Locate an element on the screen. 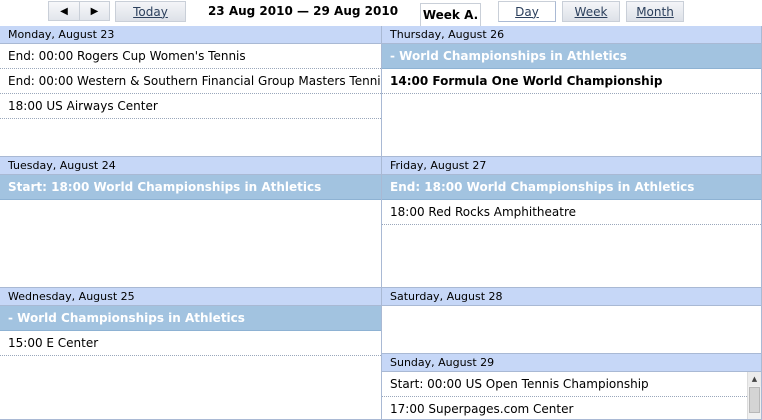  scrollbar-thumb is located at coordinates (754, 400).